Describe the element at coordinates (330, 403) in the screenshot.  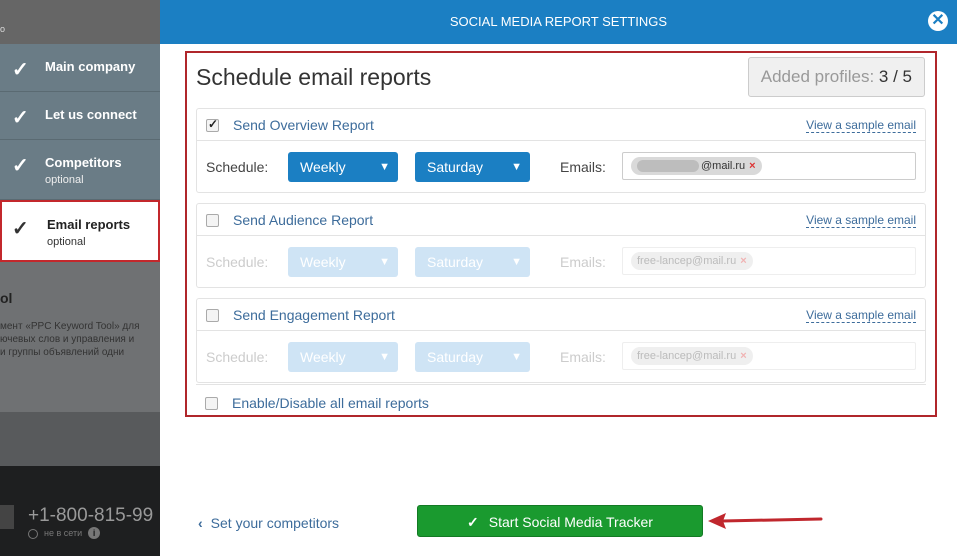
I see `toggle-all-label: Enable/Disable all email reports` at that location.